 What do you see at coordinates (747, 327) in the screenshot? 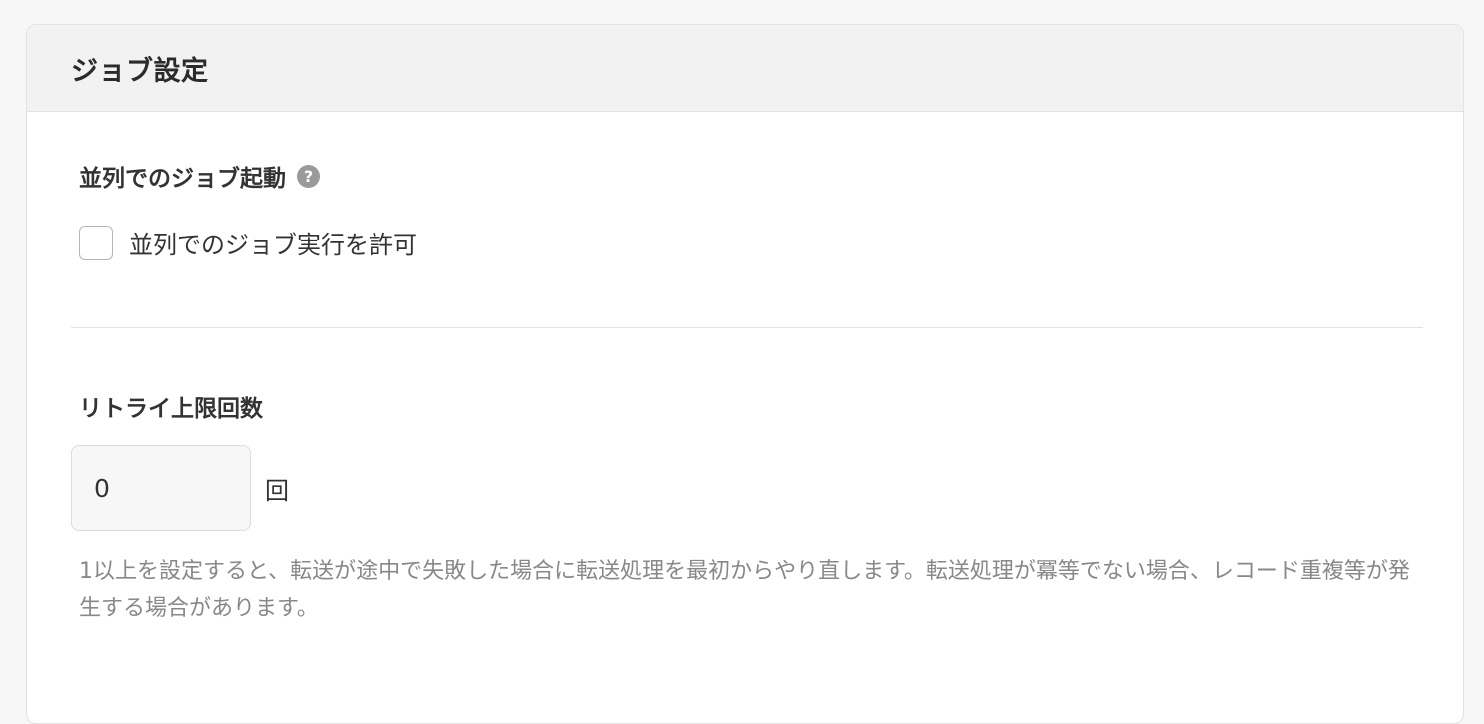
I see `section-divider` at bounding box center [747, 327].